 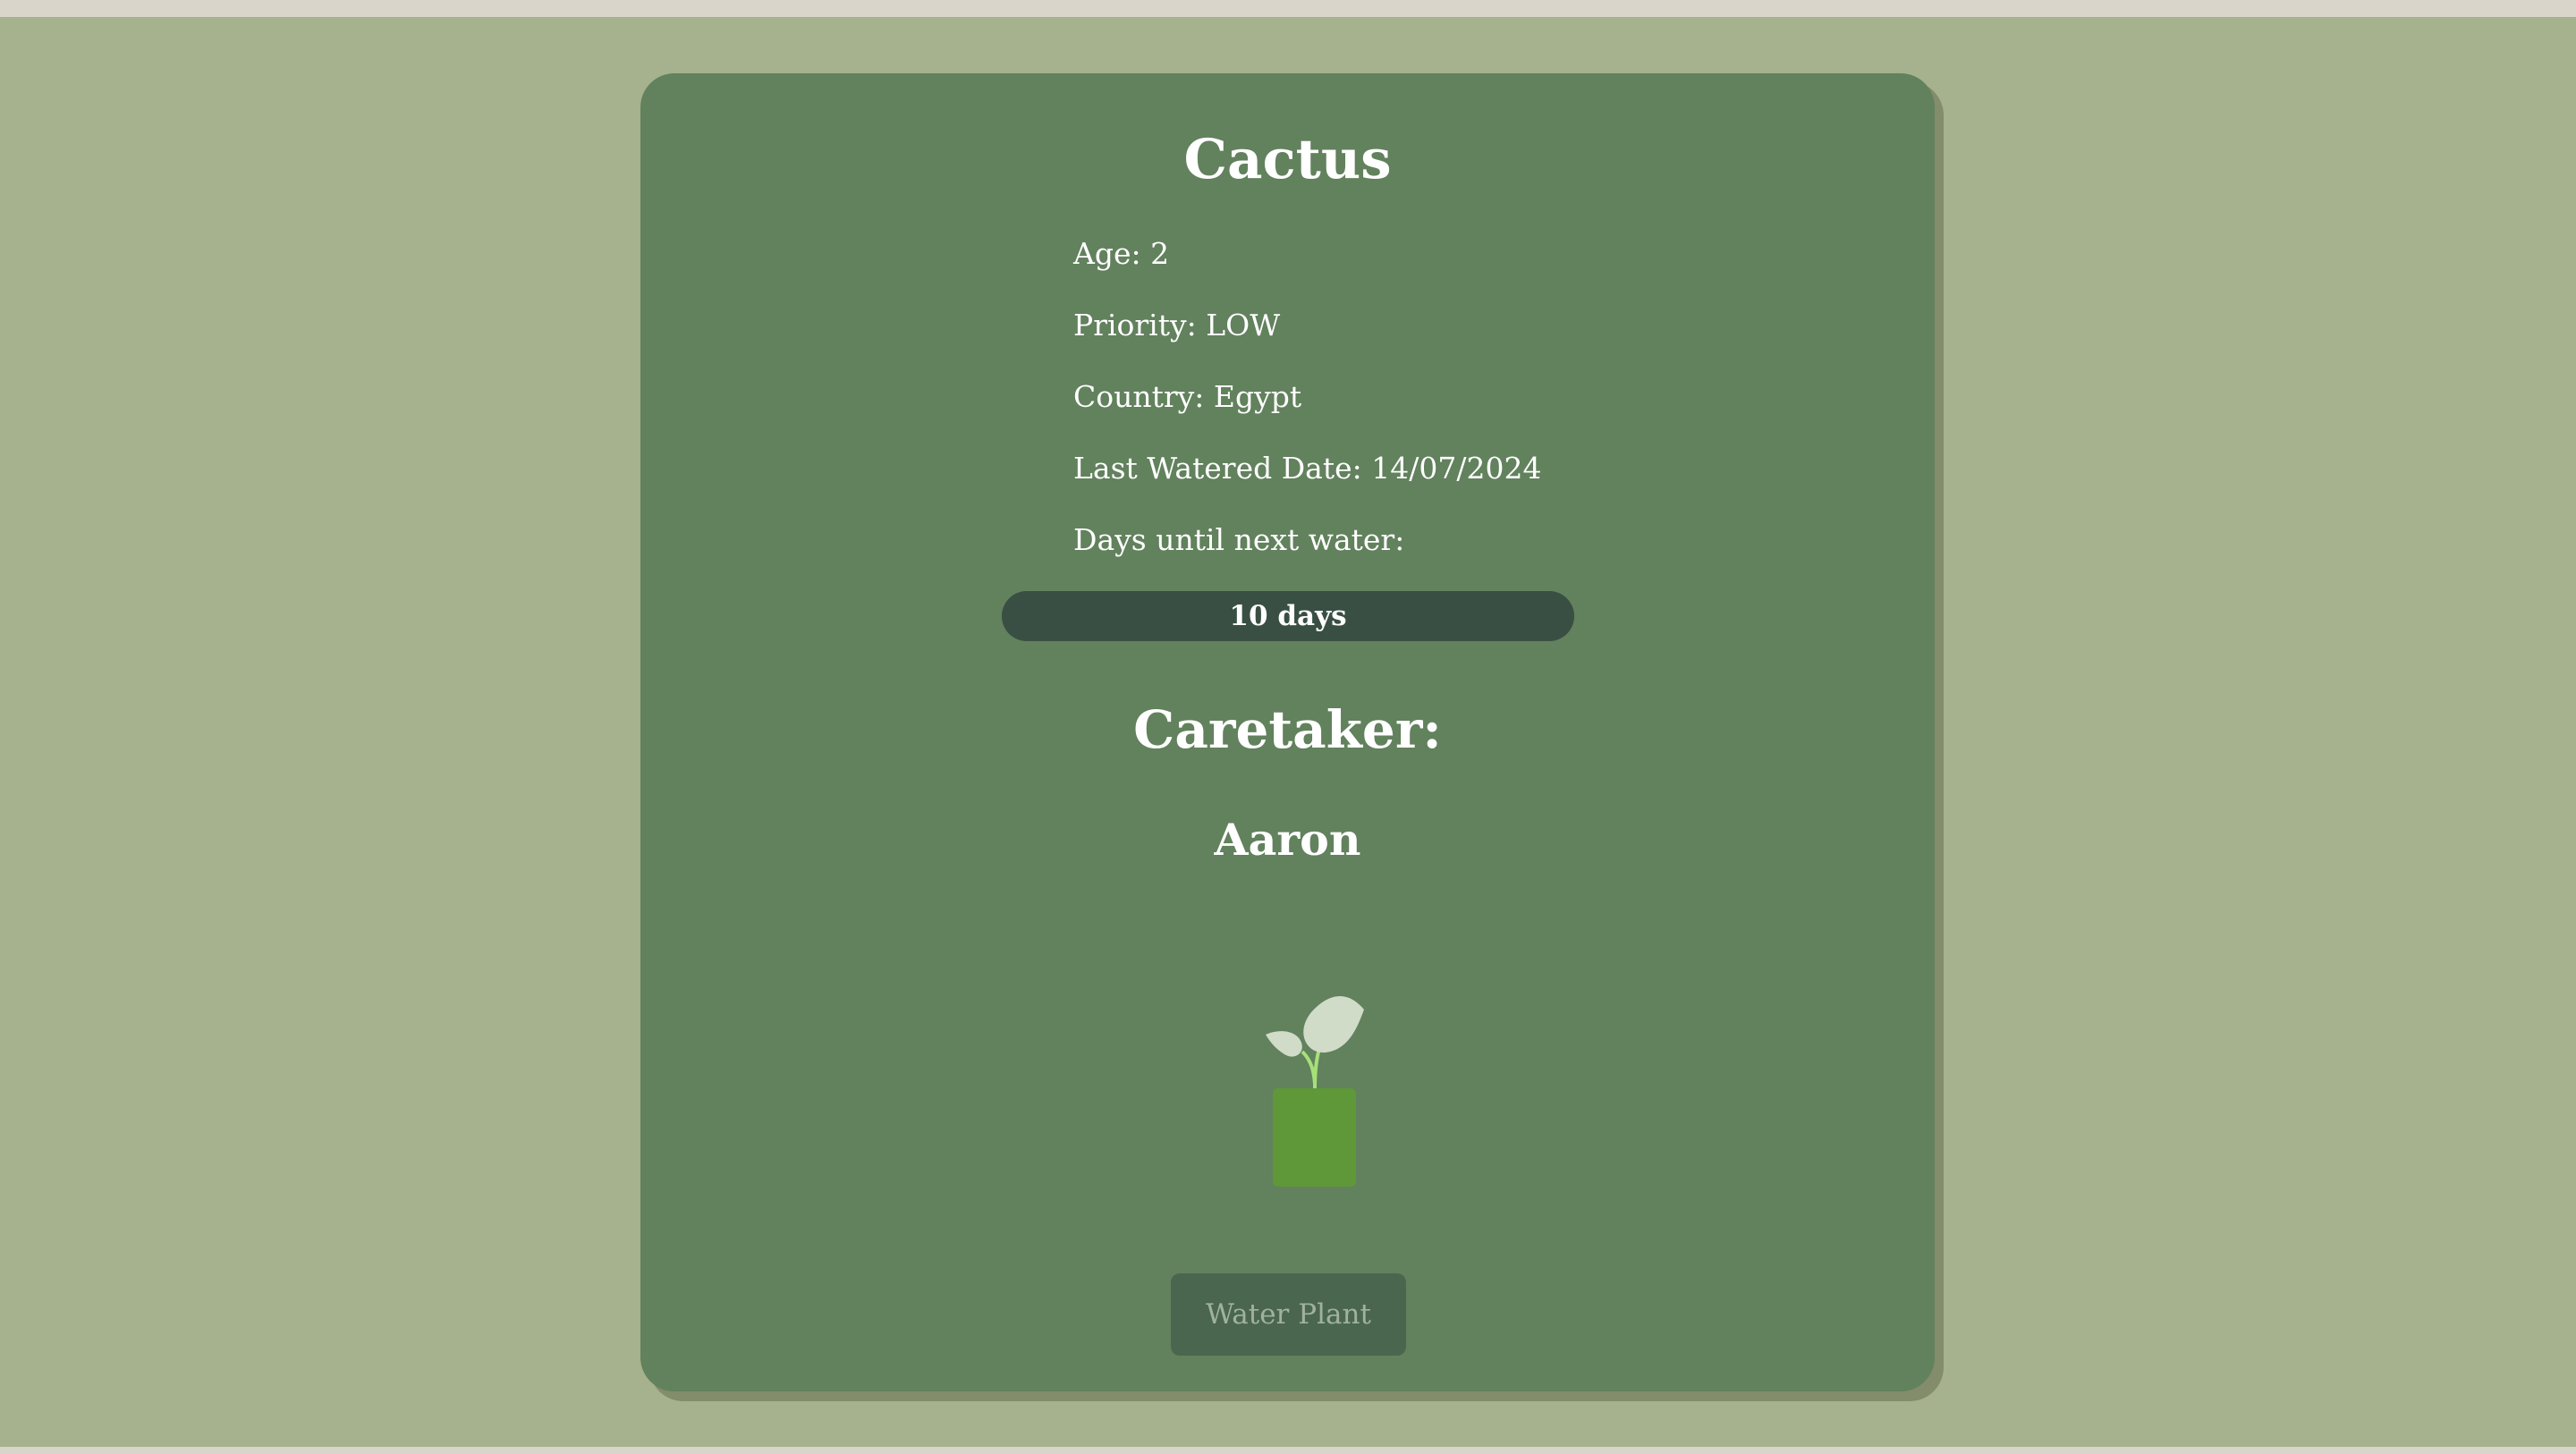 What do you see at coordinates (1314, 1137) in the screenshot?
I see `plant-pot` at bounding box center [1314, 1137].